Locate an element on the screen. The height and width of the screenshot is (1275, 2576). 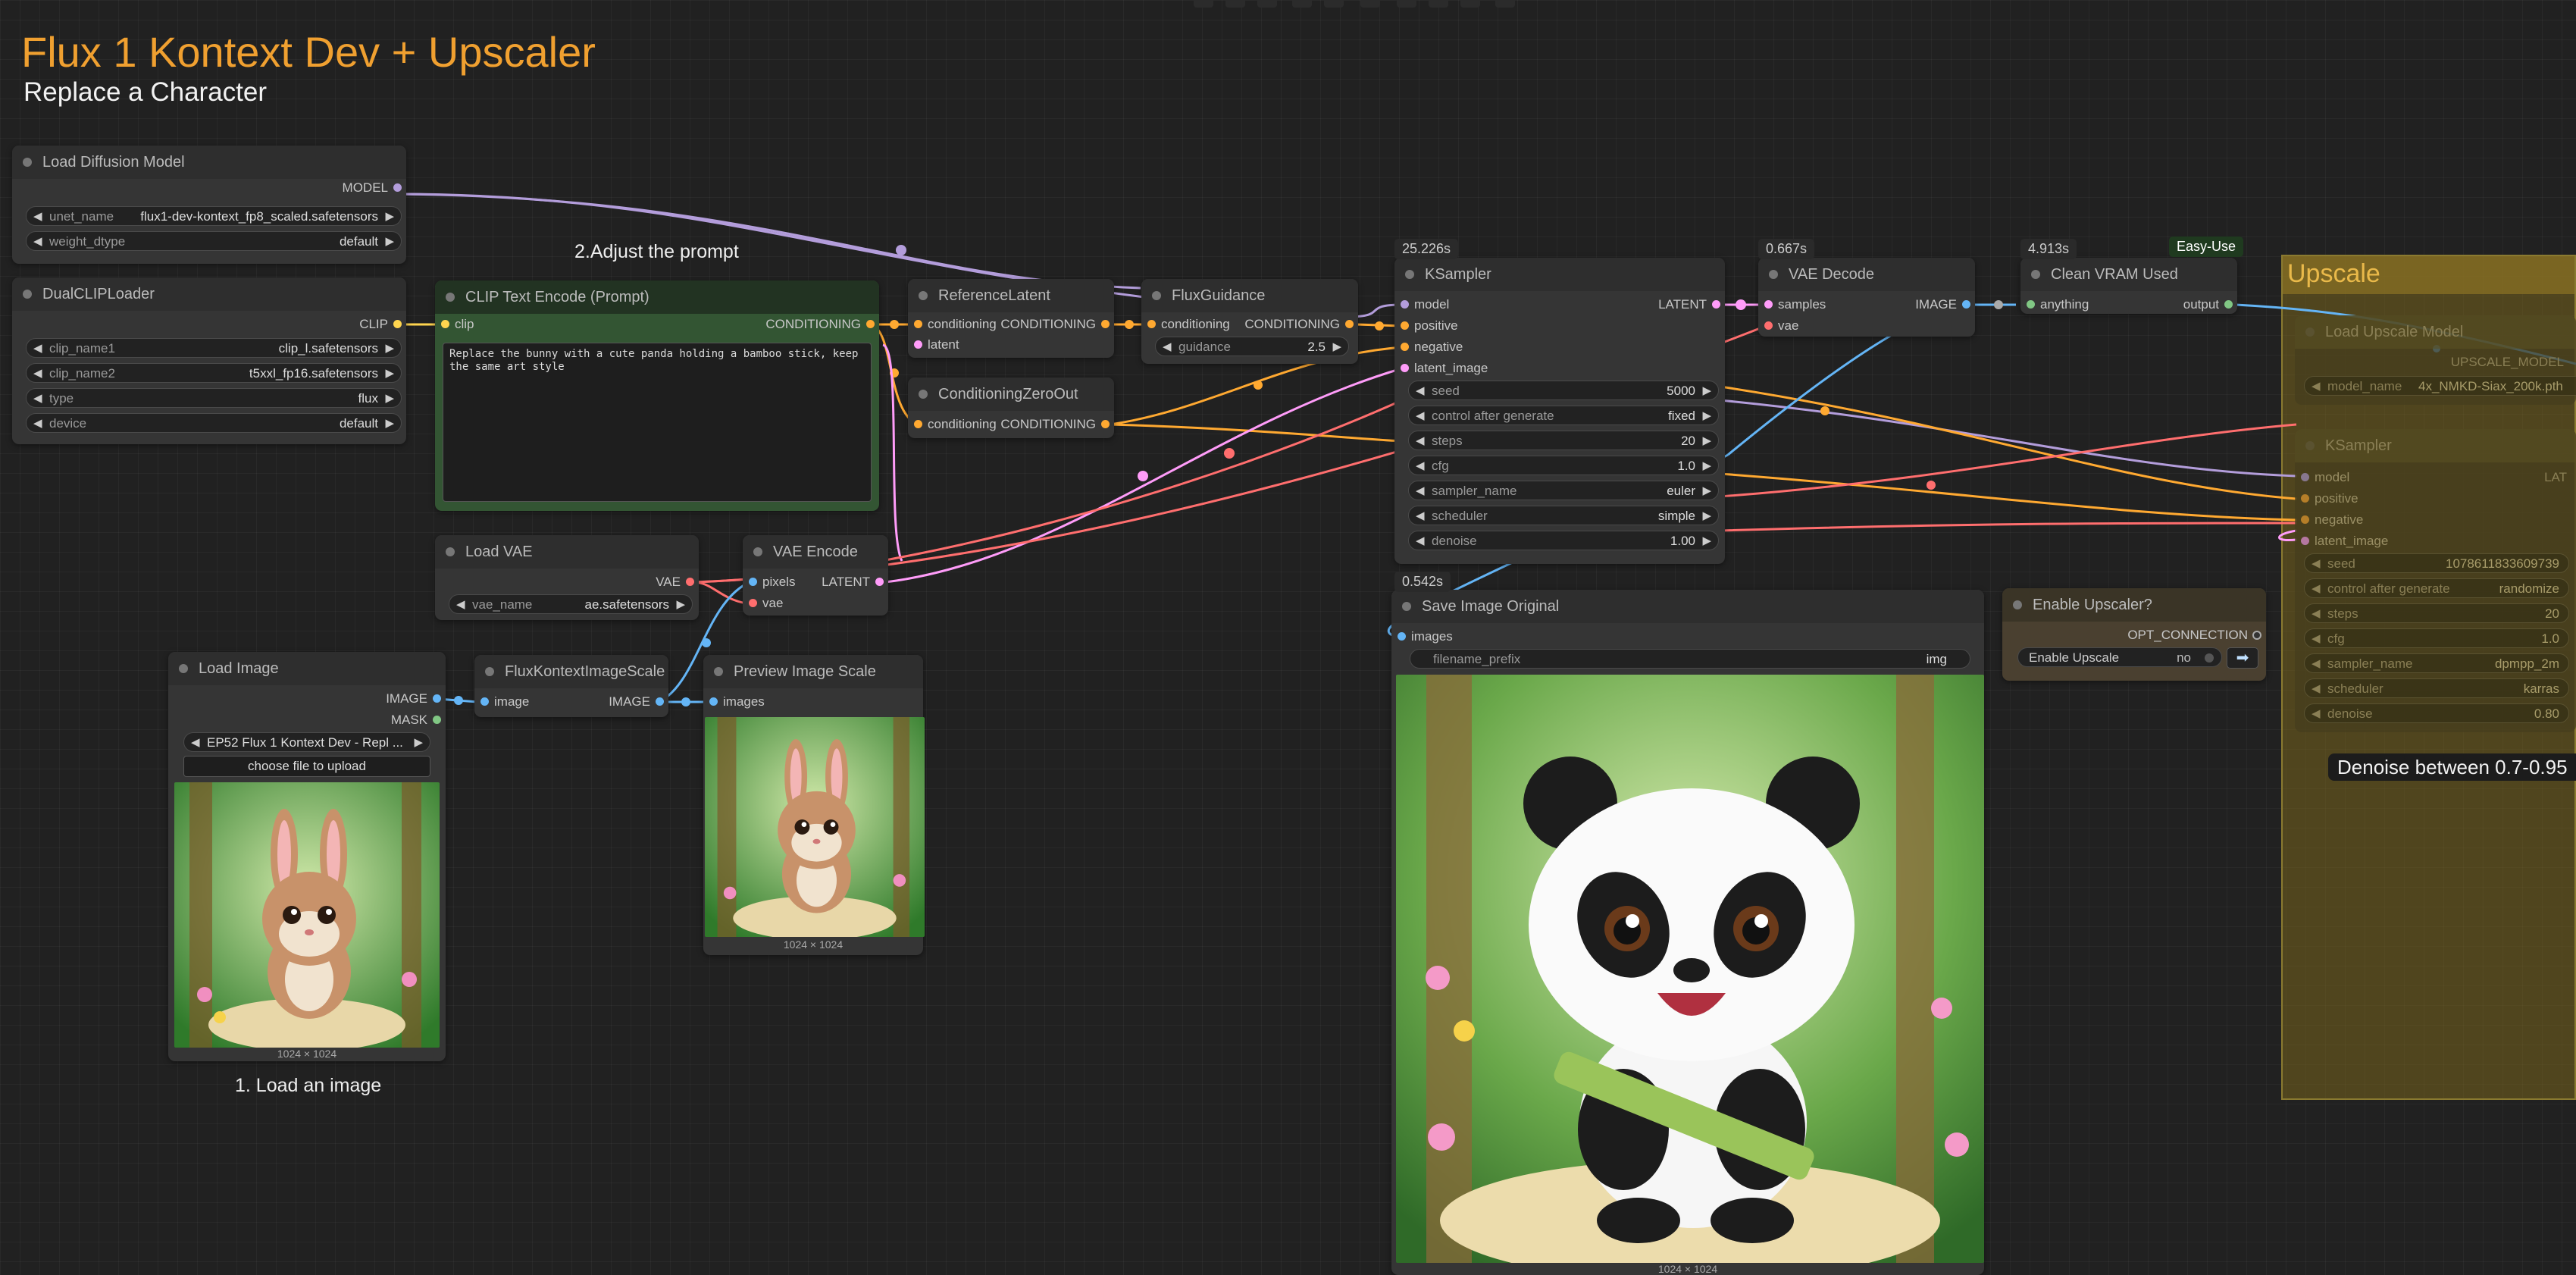
widget-enable-upscale: Enable Upscale no is located at coordinates (2119, 657).